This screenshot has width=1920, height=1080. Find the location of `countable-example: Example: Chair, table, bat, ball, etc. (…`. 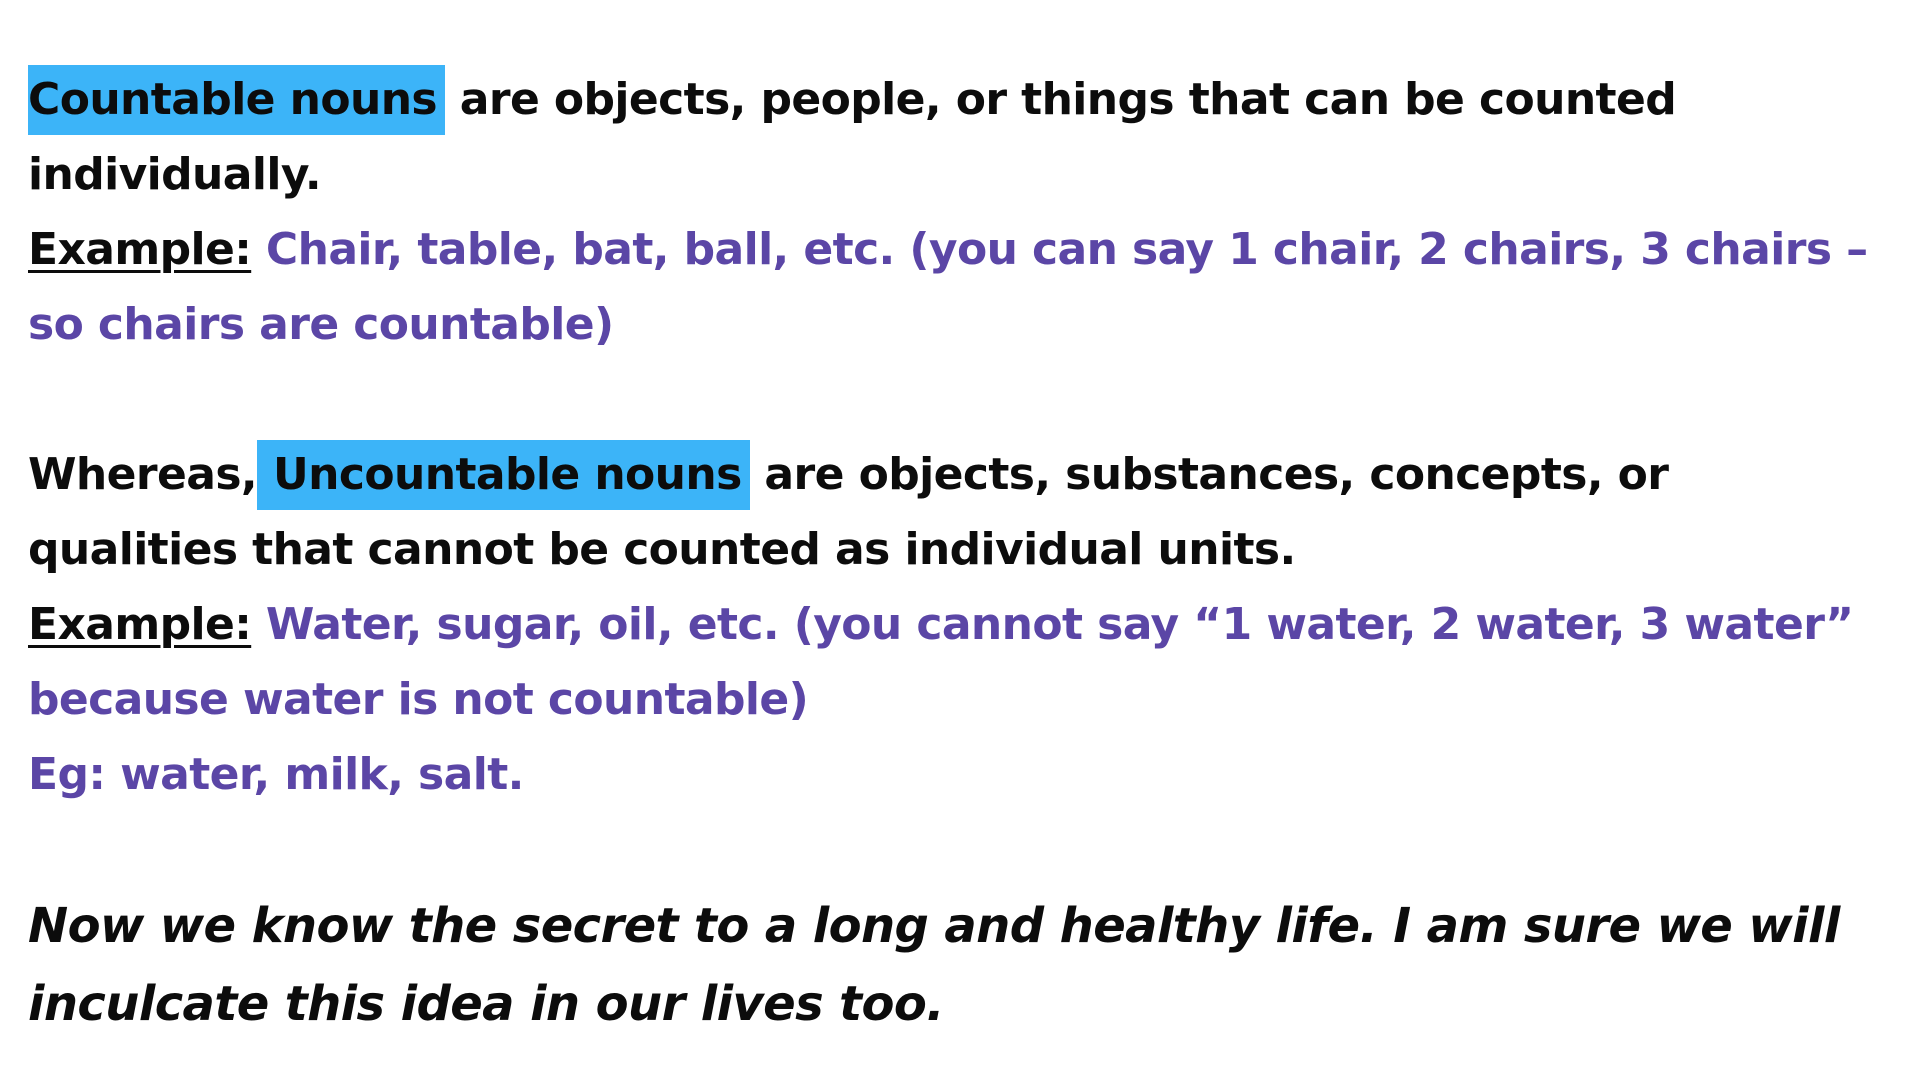

countable-example: Example: Chair, table, bat, ball, etc. (… is located at coordinates (960, 287).